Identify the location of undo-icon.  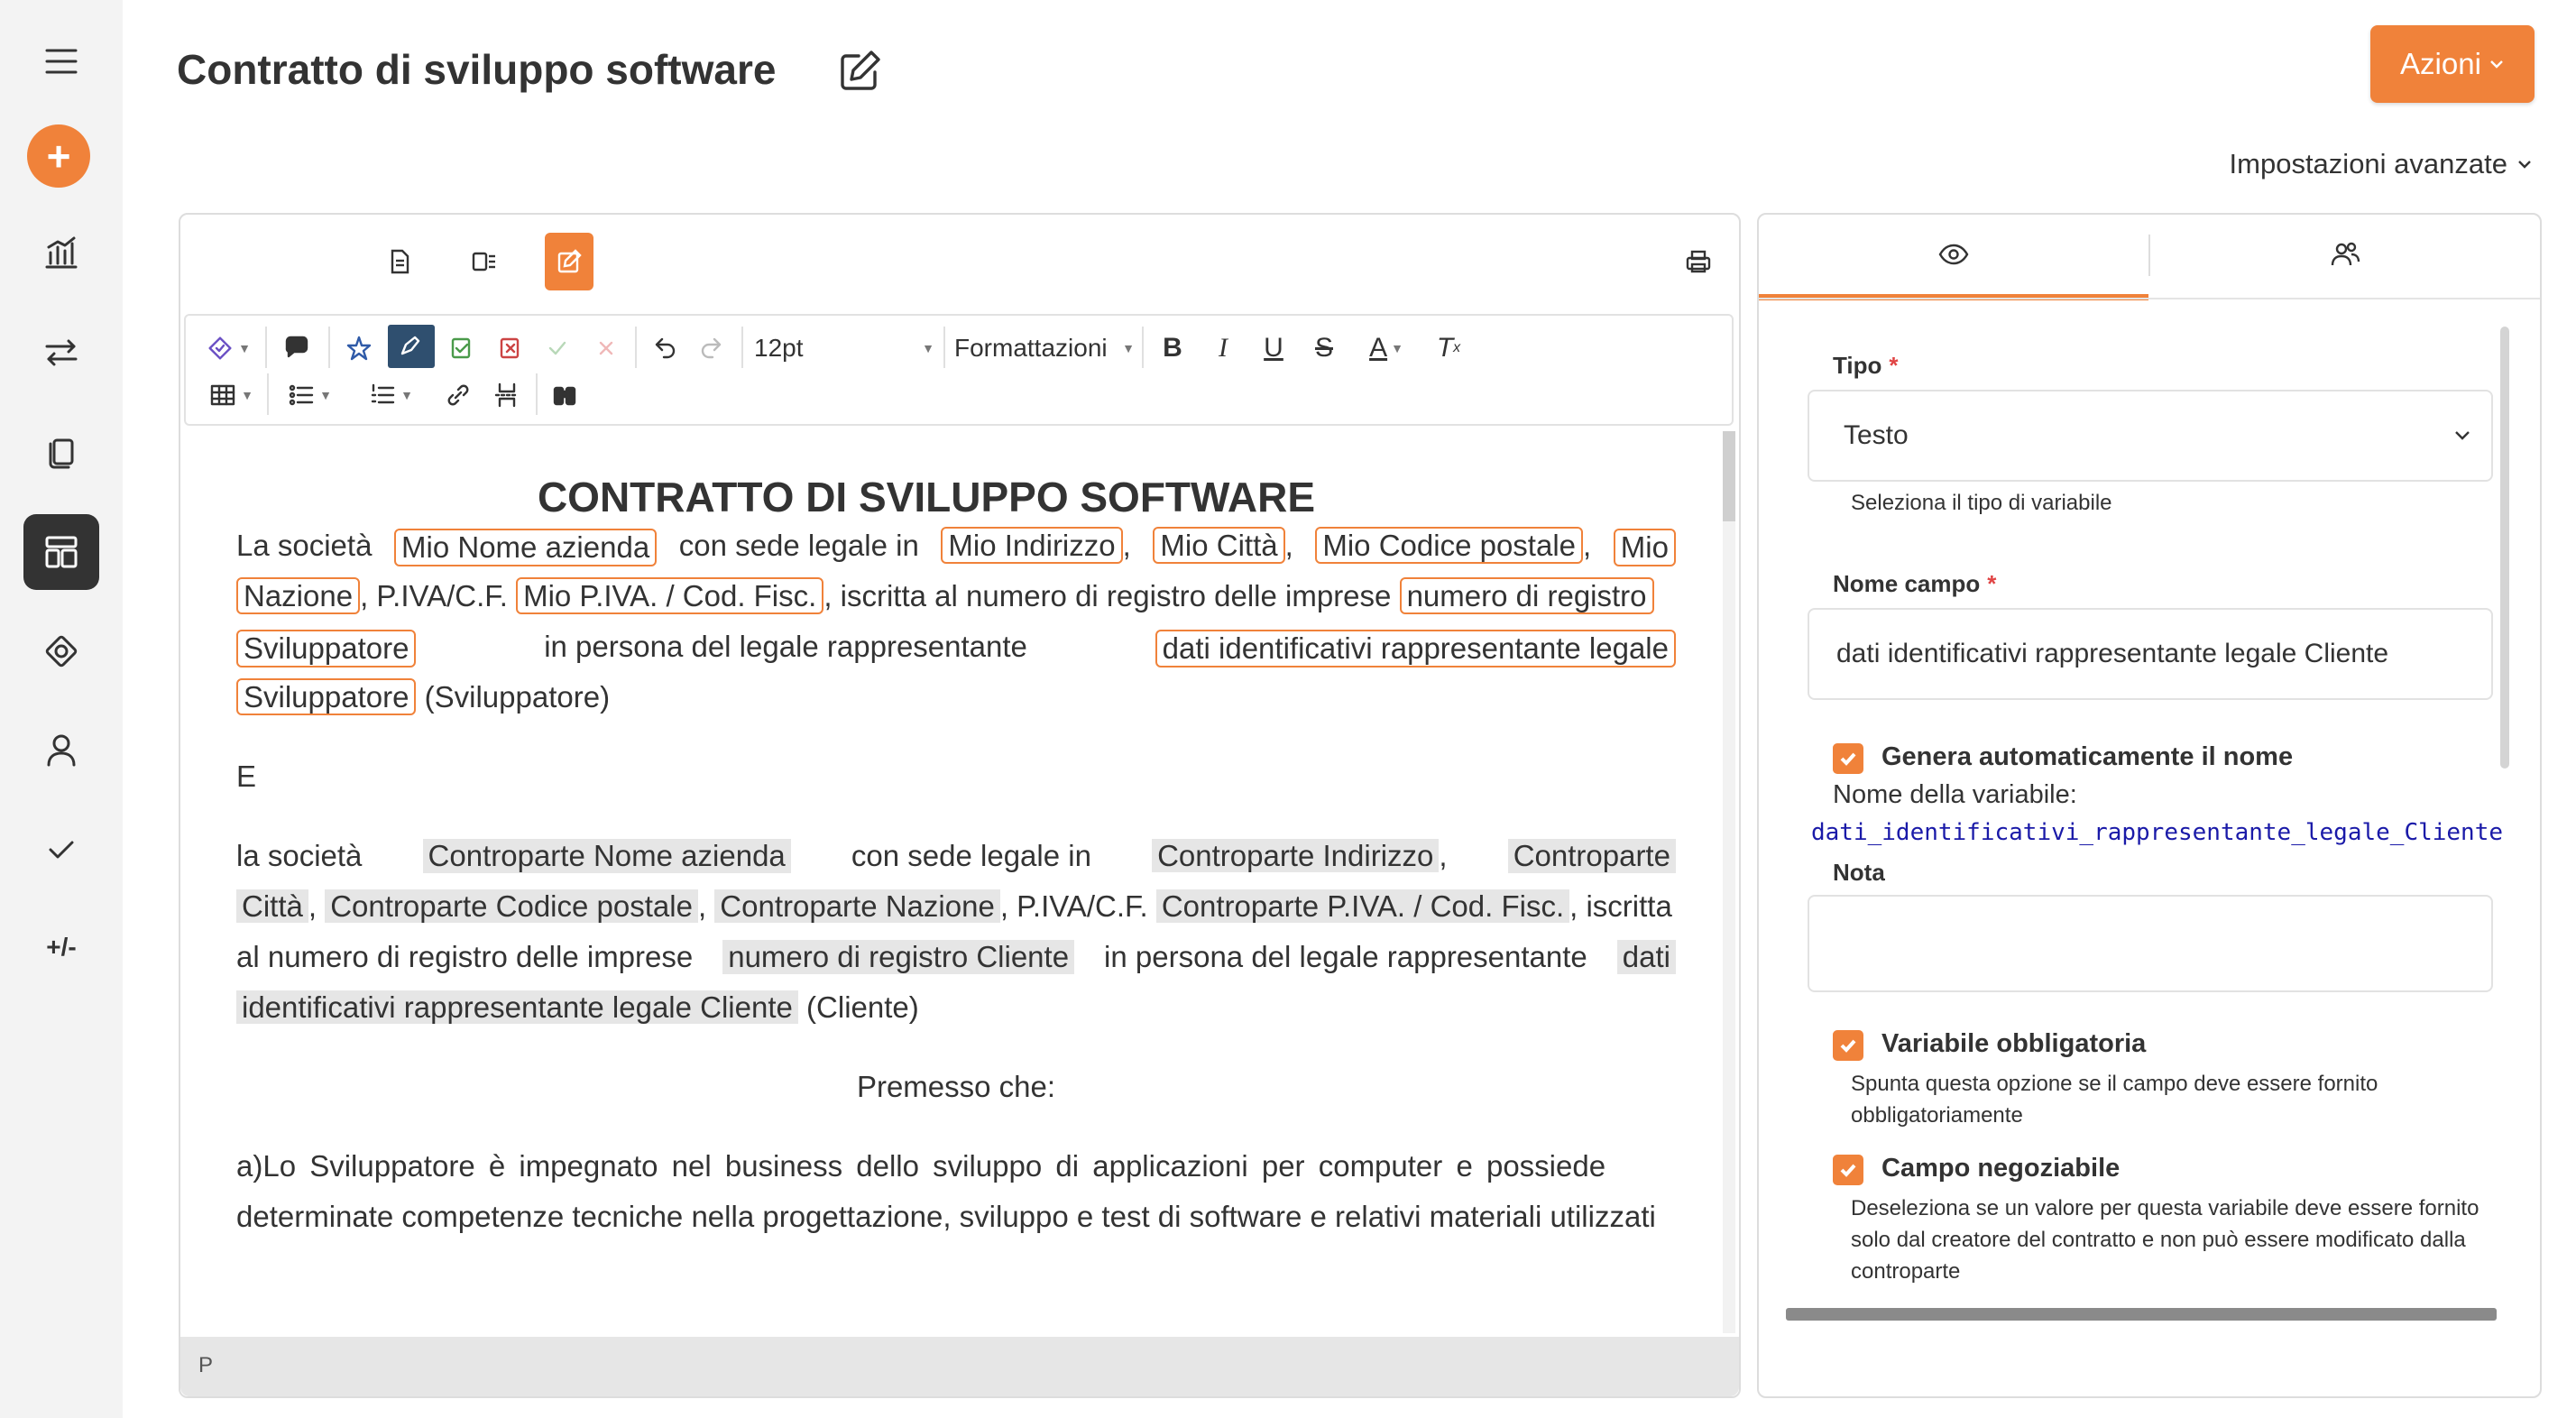
(664, 348).